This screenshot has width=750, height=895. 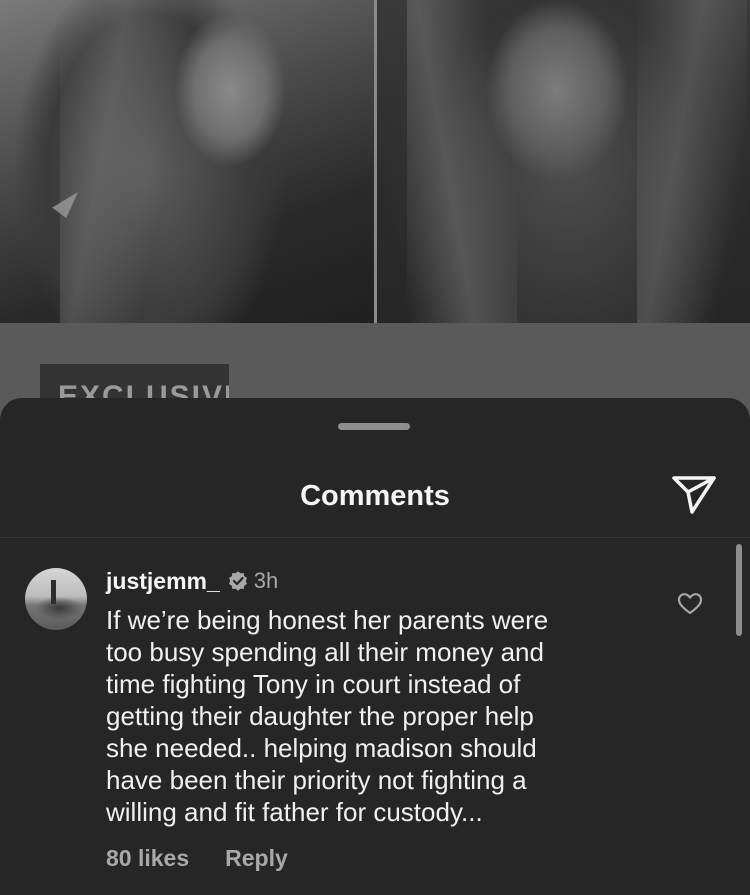 I want to click on comment-line: too busy spending all their money and, so click(x=325, y=652).